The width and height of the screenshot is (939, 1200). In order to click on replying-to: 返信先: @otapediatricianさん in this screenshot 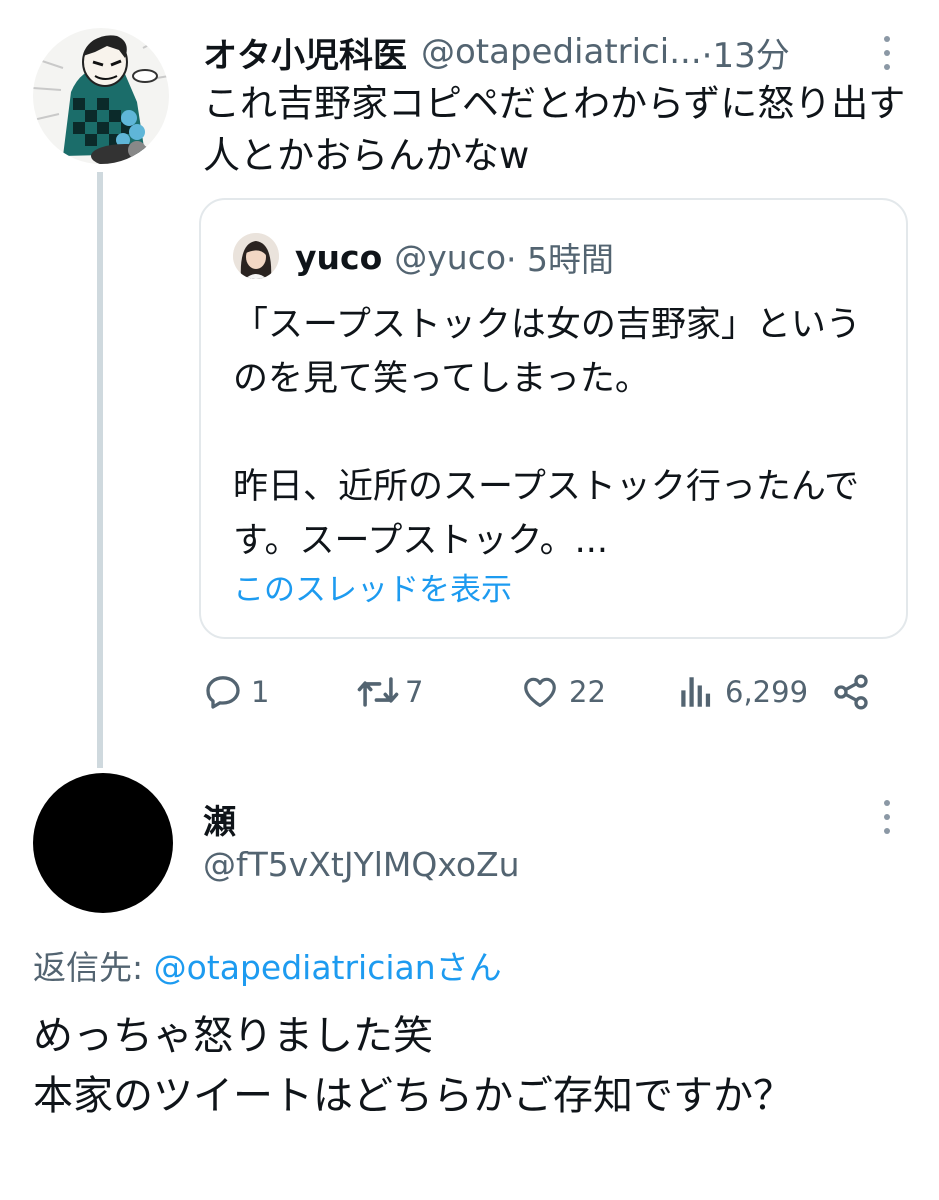, I will do `click(267, 965)`.